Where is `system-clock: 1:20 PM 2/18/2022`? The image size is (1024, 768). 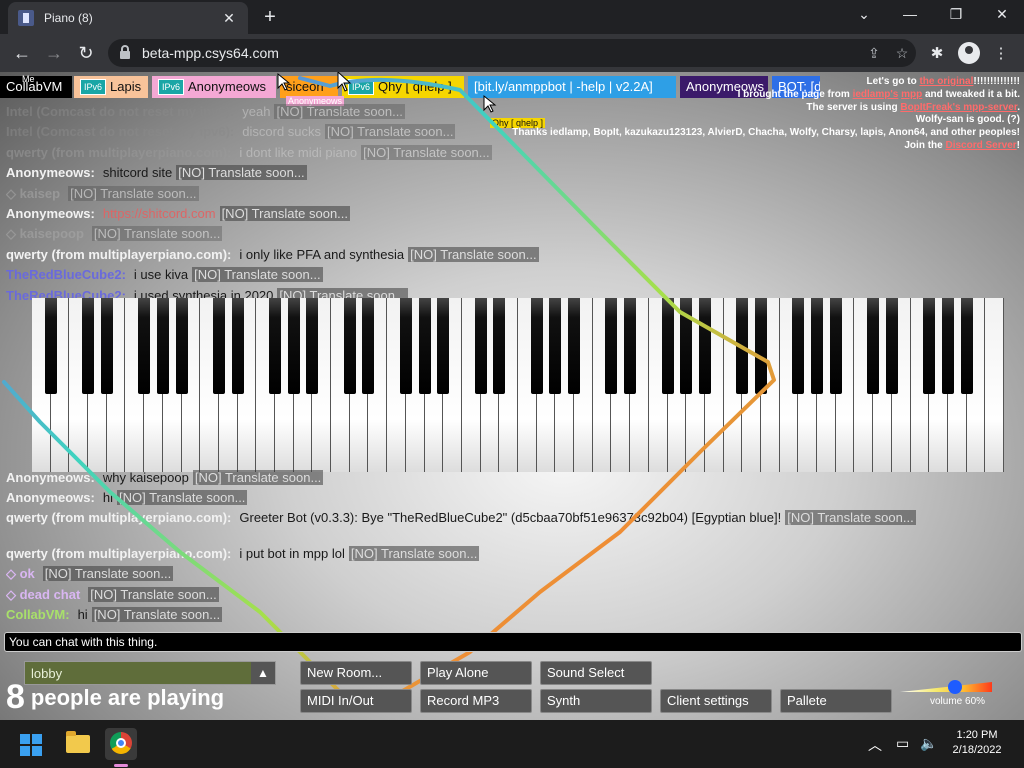
system-clock: 1:20 PM 2/18/2022 is located at coordinates (977, 743).